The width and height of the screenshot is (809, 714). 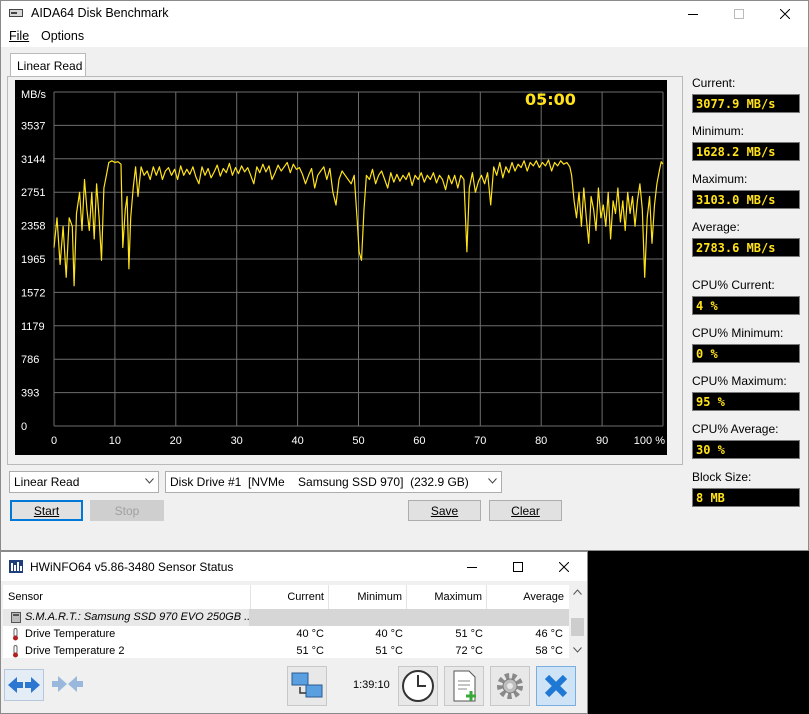 What do you see at coordinates (84, 482) in the screenshot?
I see `test-type-select: Linear Read` at bounding box center [84, 482].